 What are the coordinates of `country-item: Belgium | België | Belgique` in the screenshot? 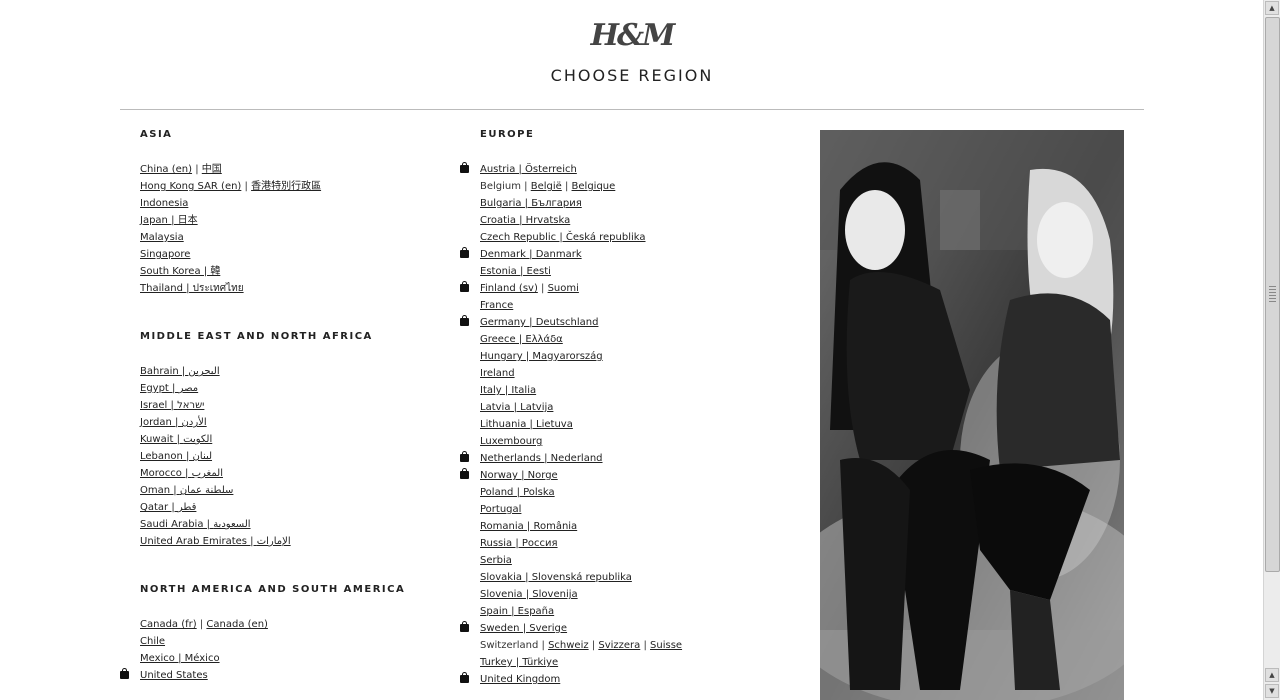 It's located at (640, 186).